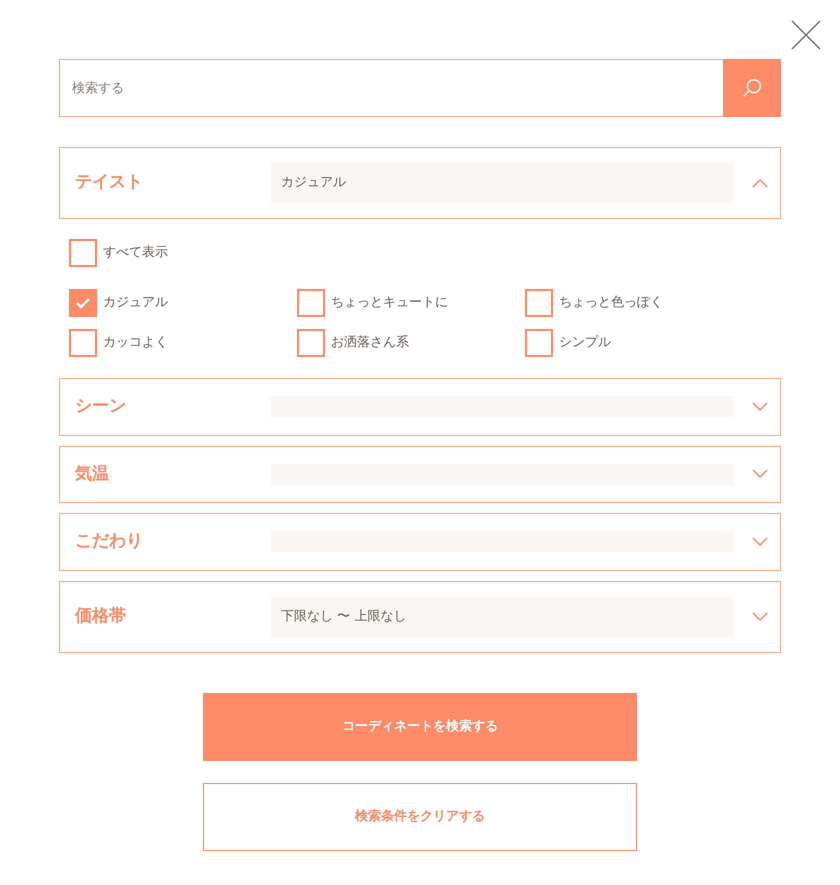  I want to click on close-icon, so click(806, 35).